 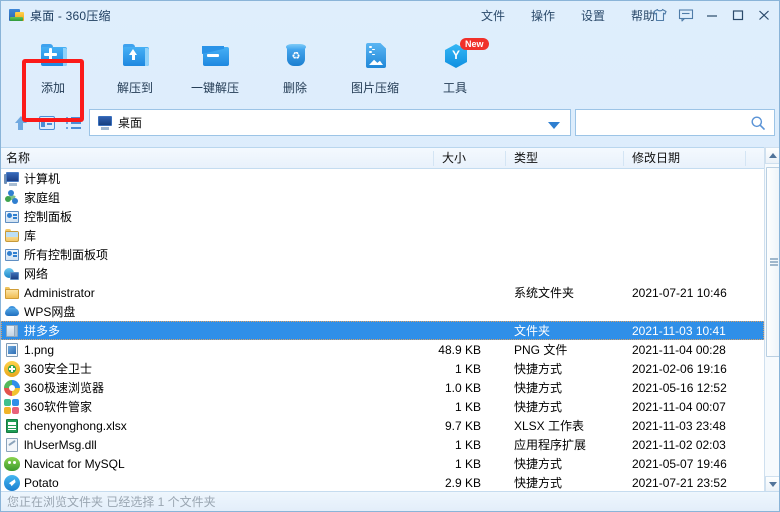 What do you see at coordinates (382, 482) in the screenshot?
I see `table-row: Potato 2.9 KB 快捷方式 2021-07-21 23:52` at bounding box center [382, 482].